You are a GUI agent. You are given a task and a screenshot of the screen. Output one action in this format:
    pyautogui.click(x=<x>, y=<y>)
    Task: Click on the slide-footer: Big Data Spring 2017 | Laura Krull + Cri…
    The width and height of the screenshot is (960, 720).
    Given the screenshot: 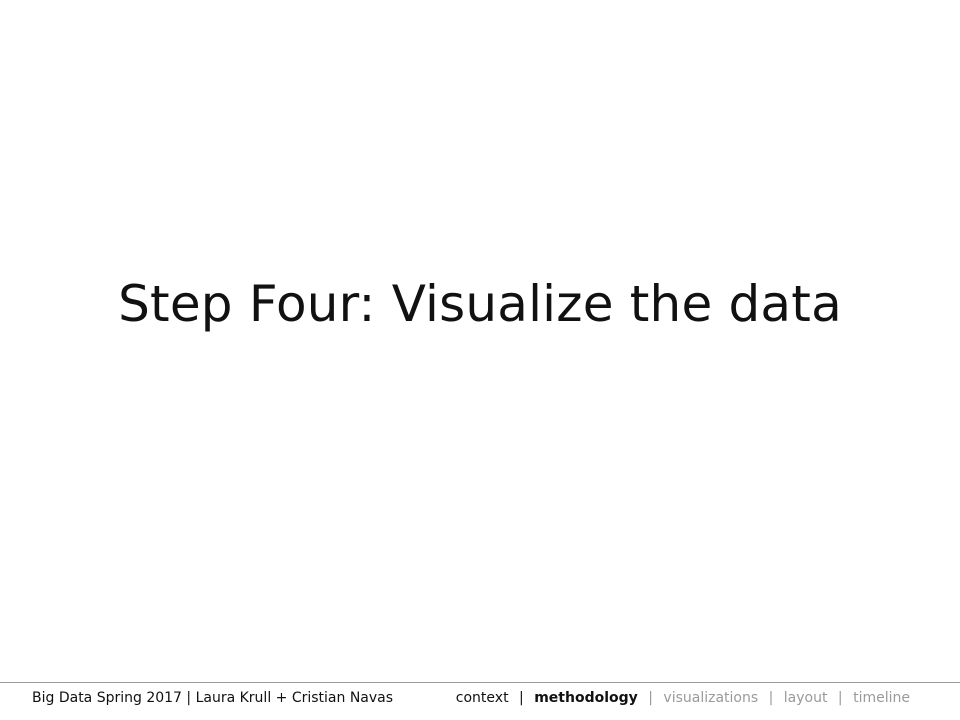 What is the action you would take?
    pyautogui.click(x=480, y=698)
    